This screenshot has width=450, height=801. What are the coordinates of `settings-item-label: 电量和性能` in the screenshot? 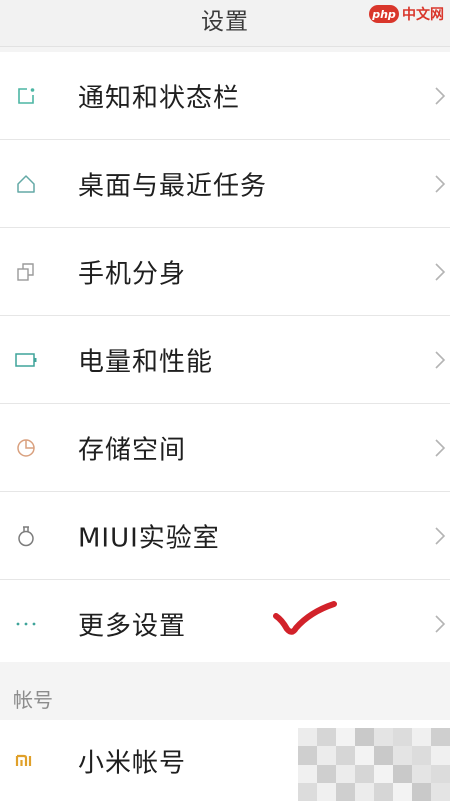 It's located at (146, 362).